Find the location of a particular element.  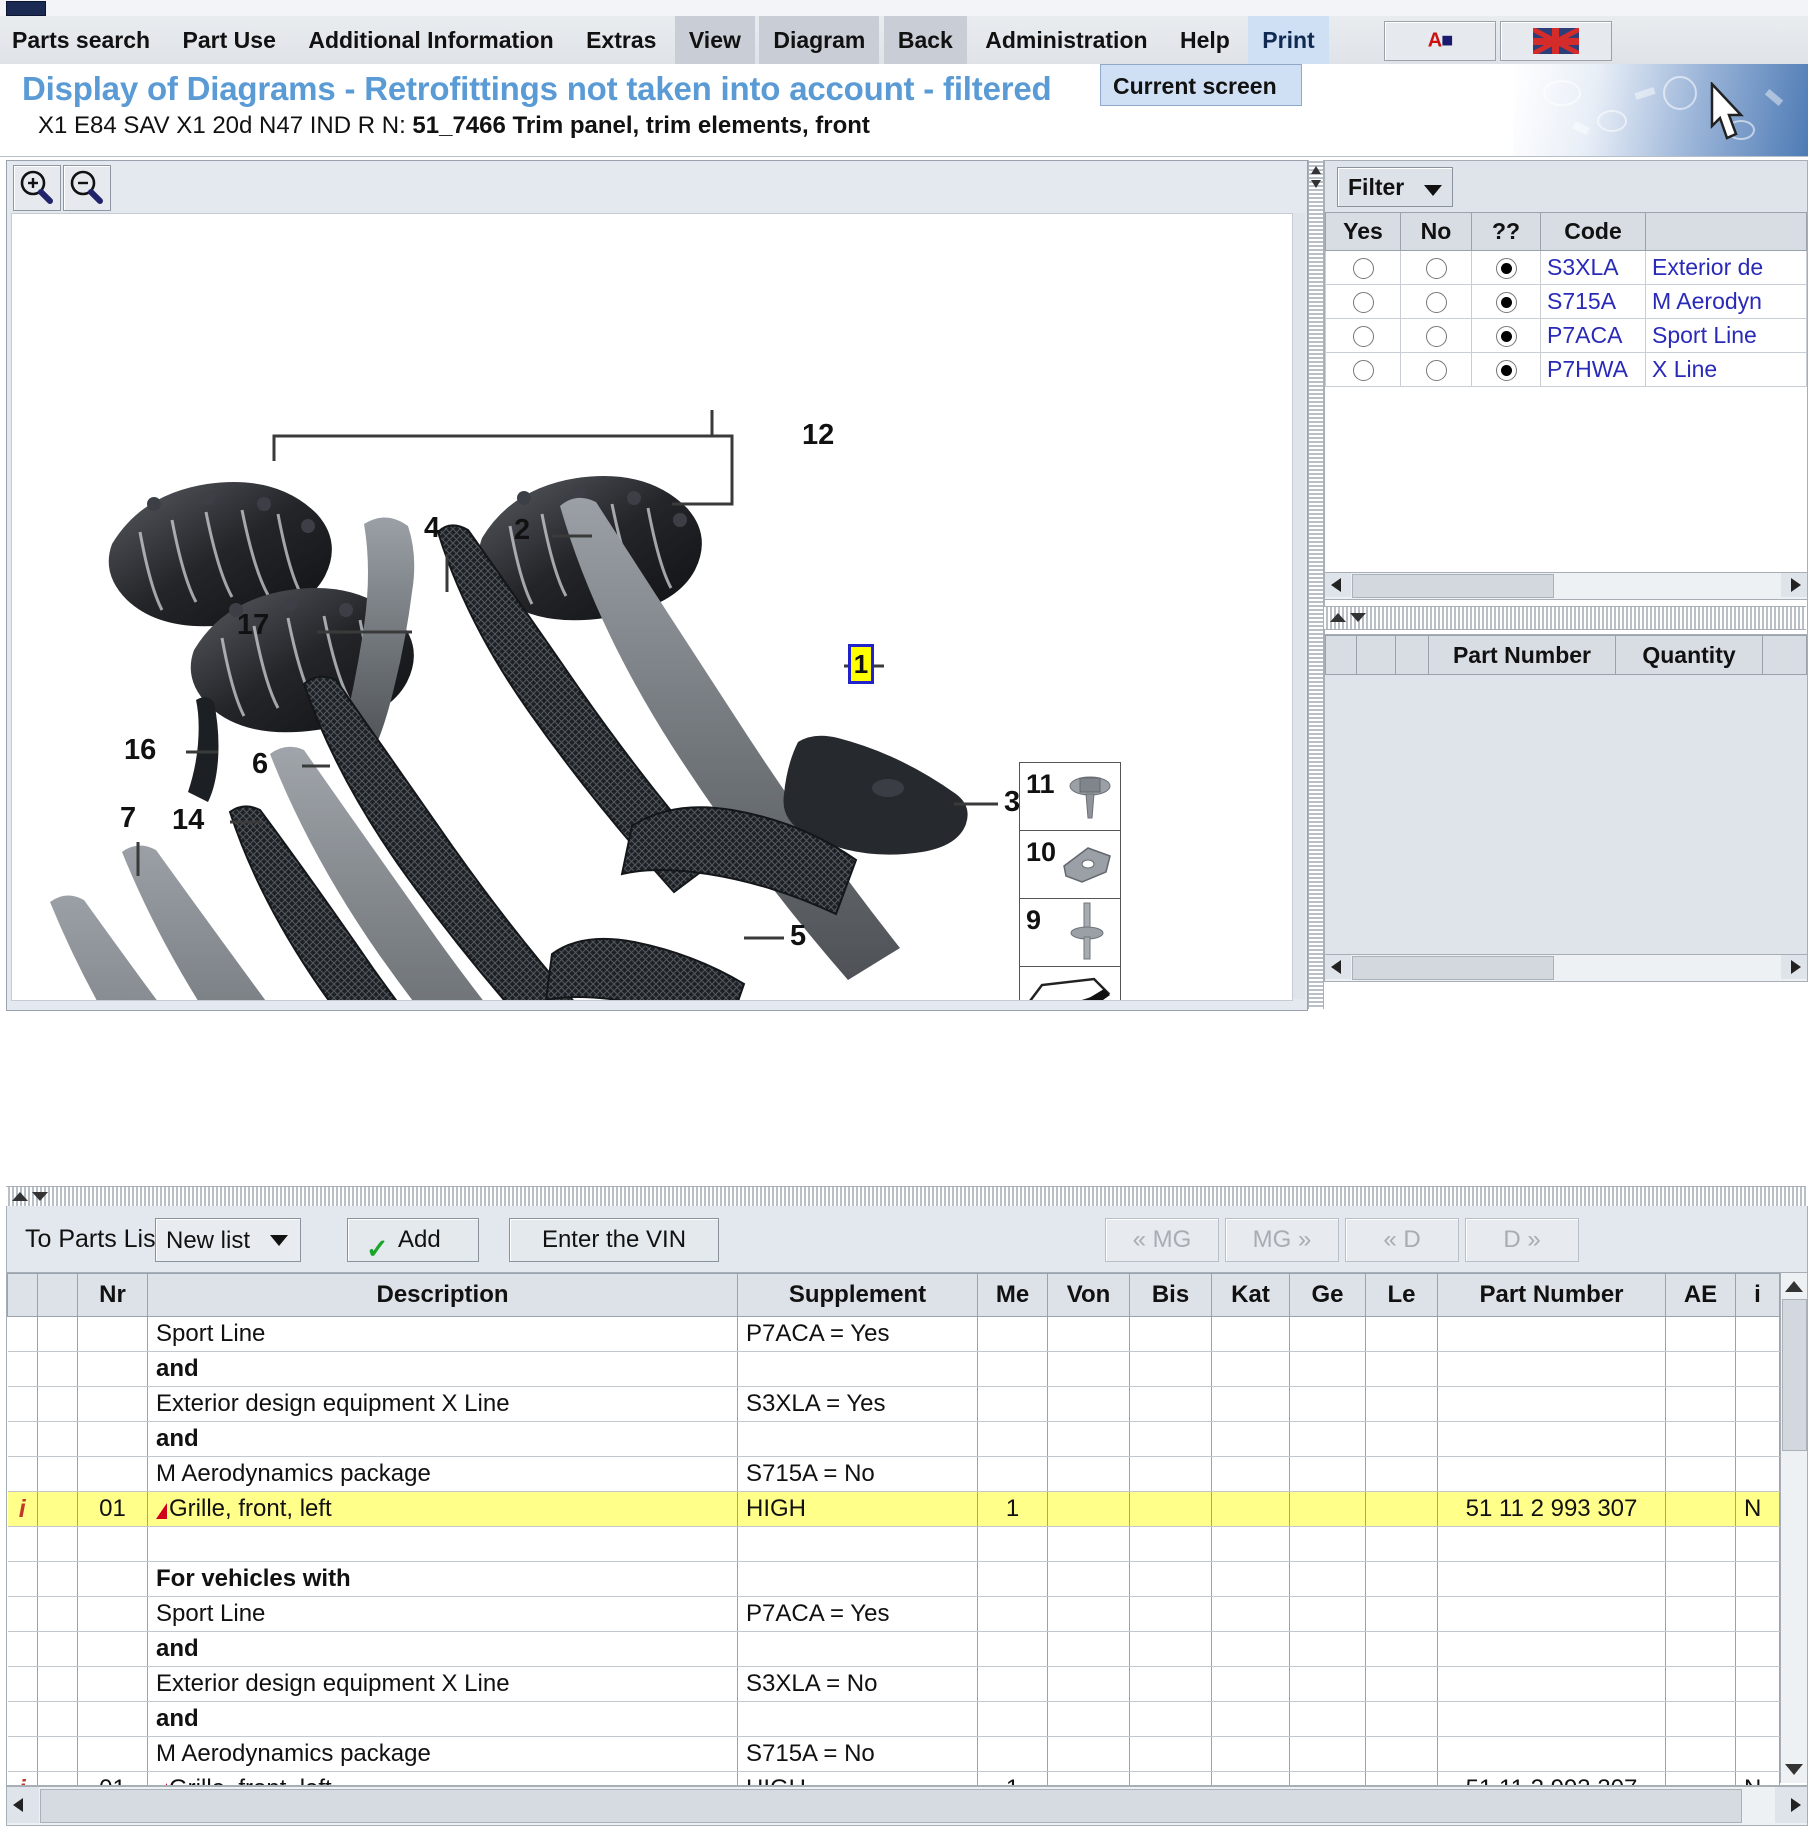

column-header-bis: Bis is located at coordinates (1170, 1295).